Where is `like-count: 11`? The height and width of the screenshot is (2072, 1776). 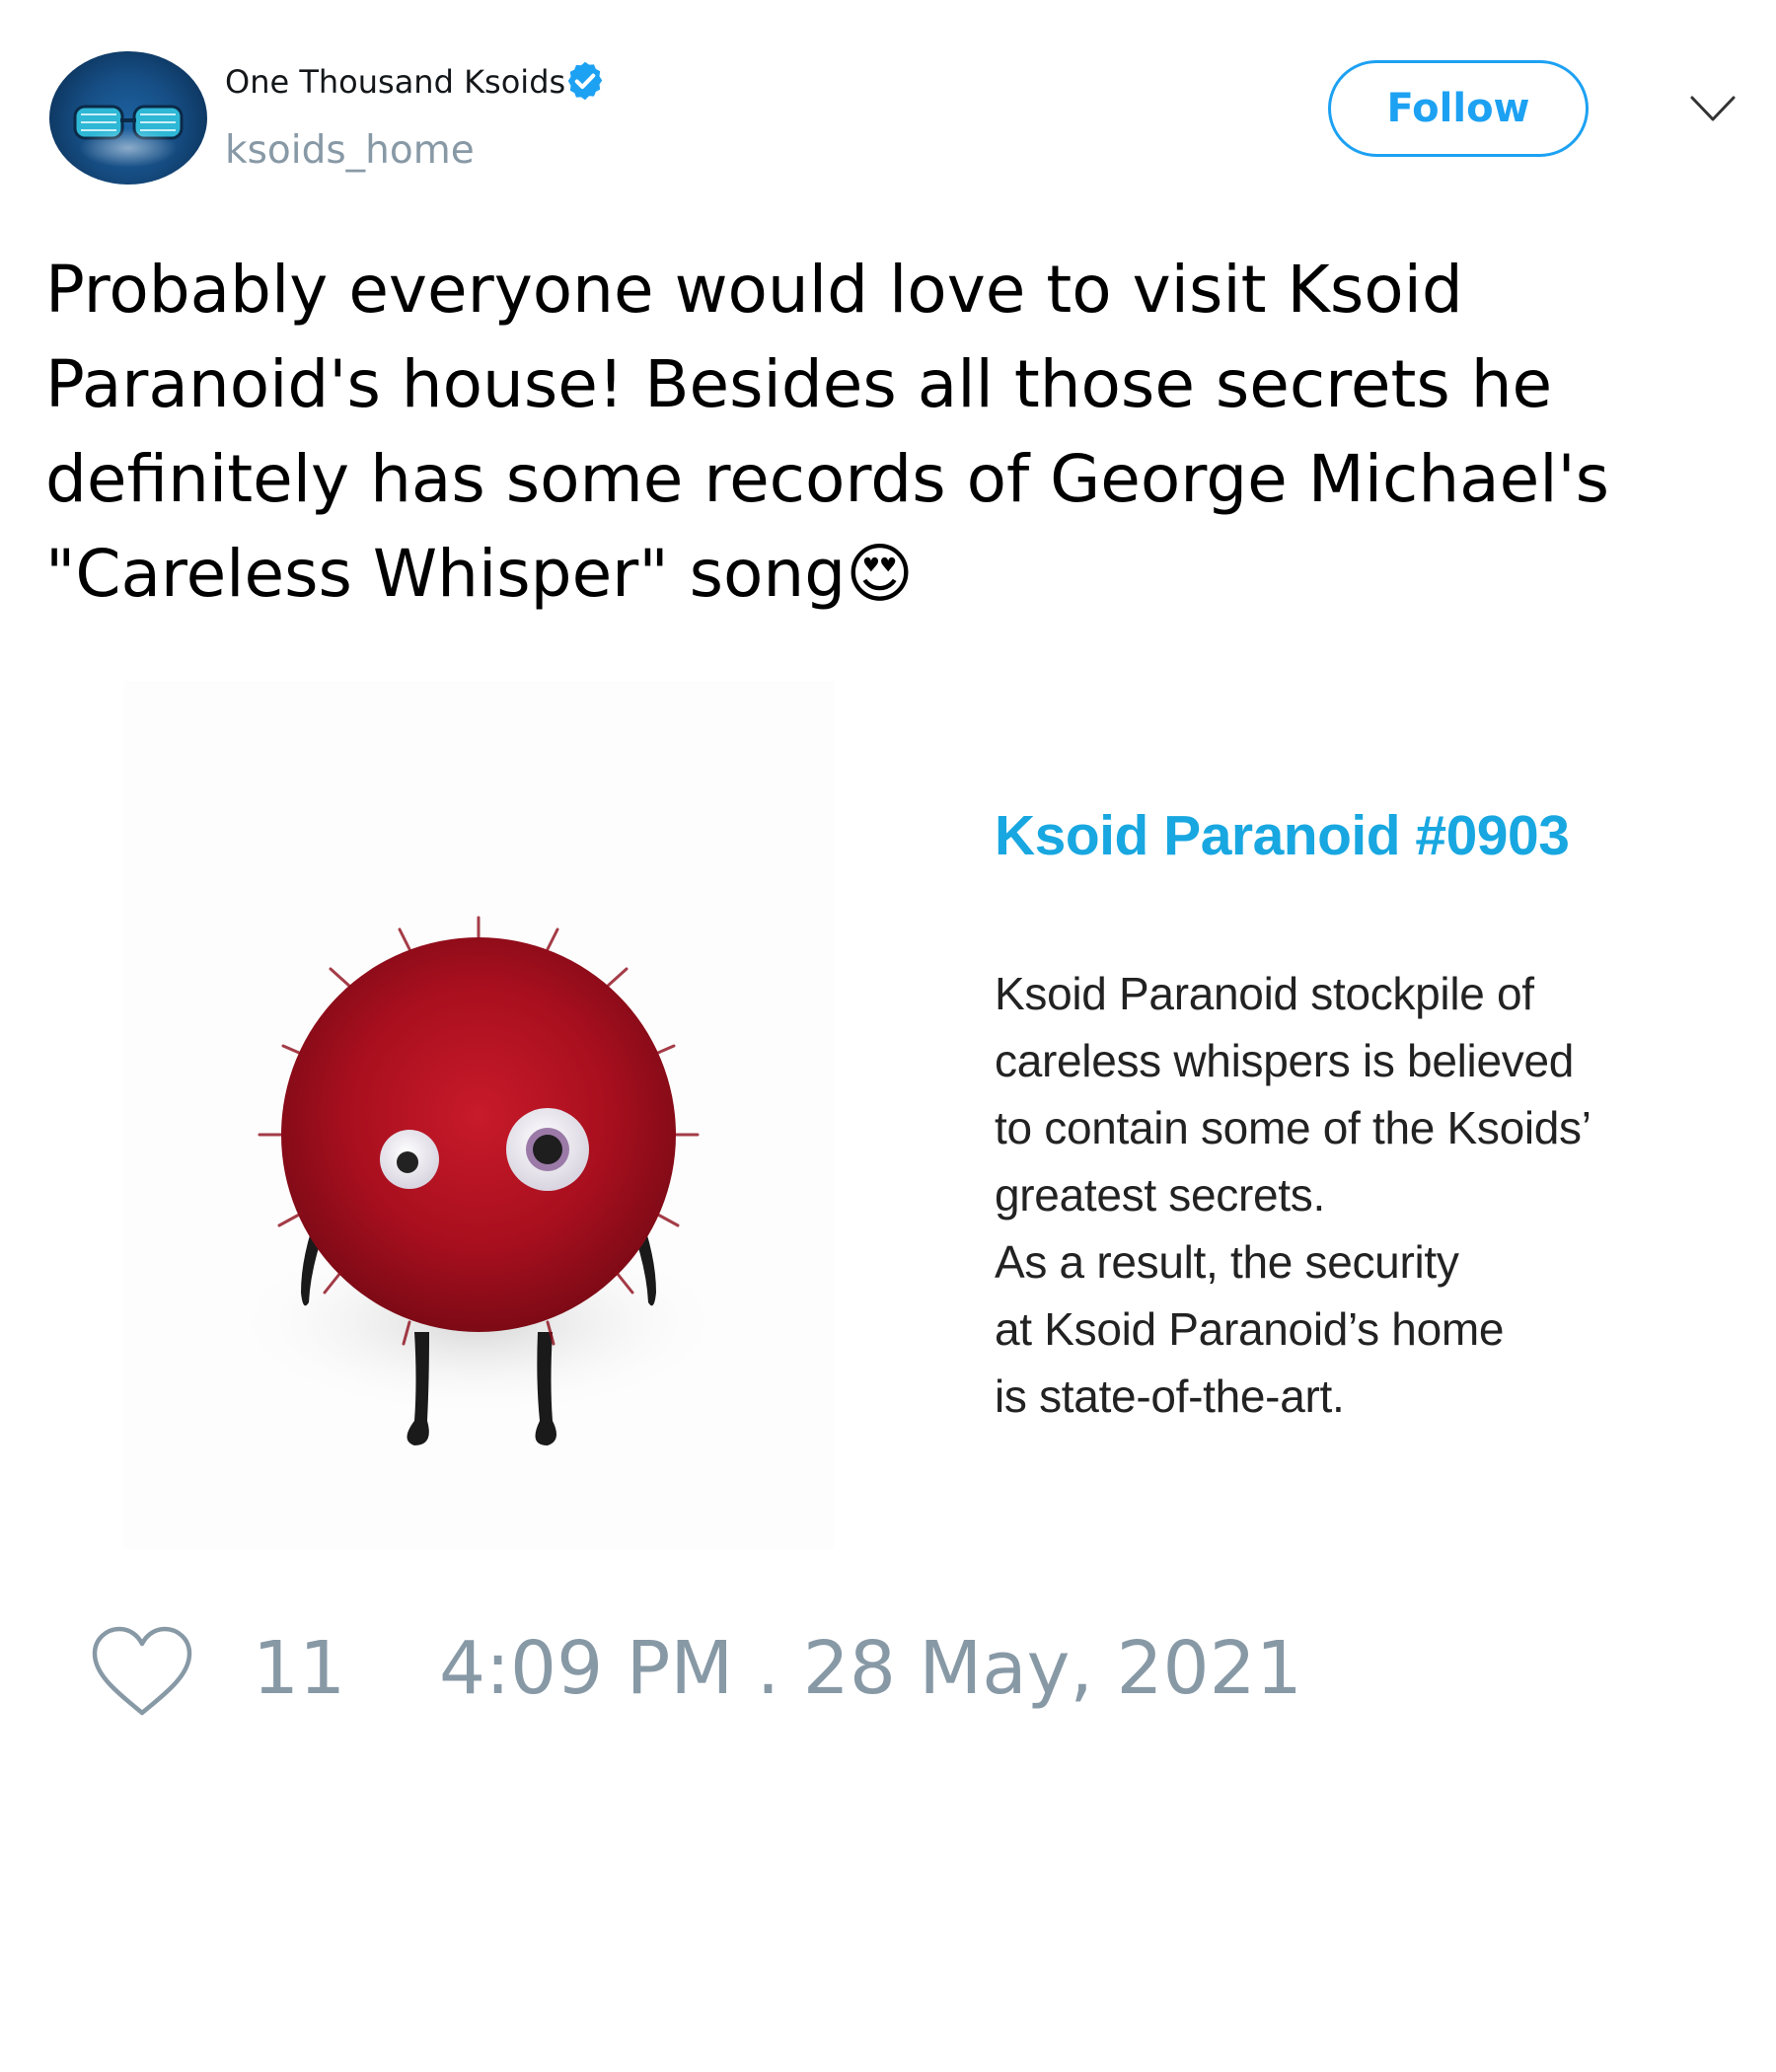 like-count: 11 is located at coordinates (300, 1669).